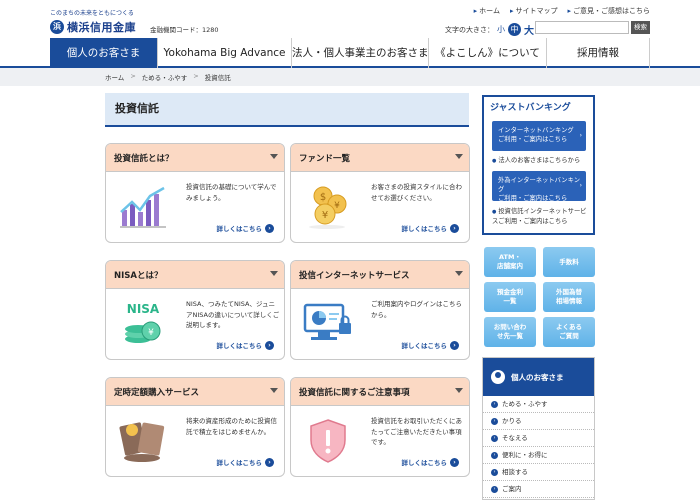 This screenshot has width=700, height=500. I want to click on menu-item-convenient: › 便利に・お得に, so click(538, 455).